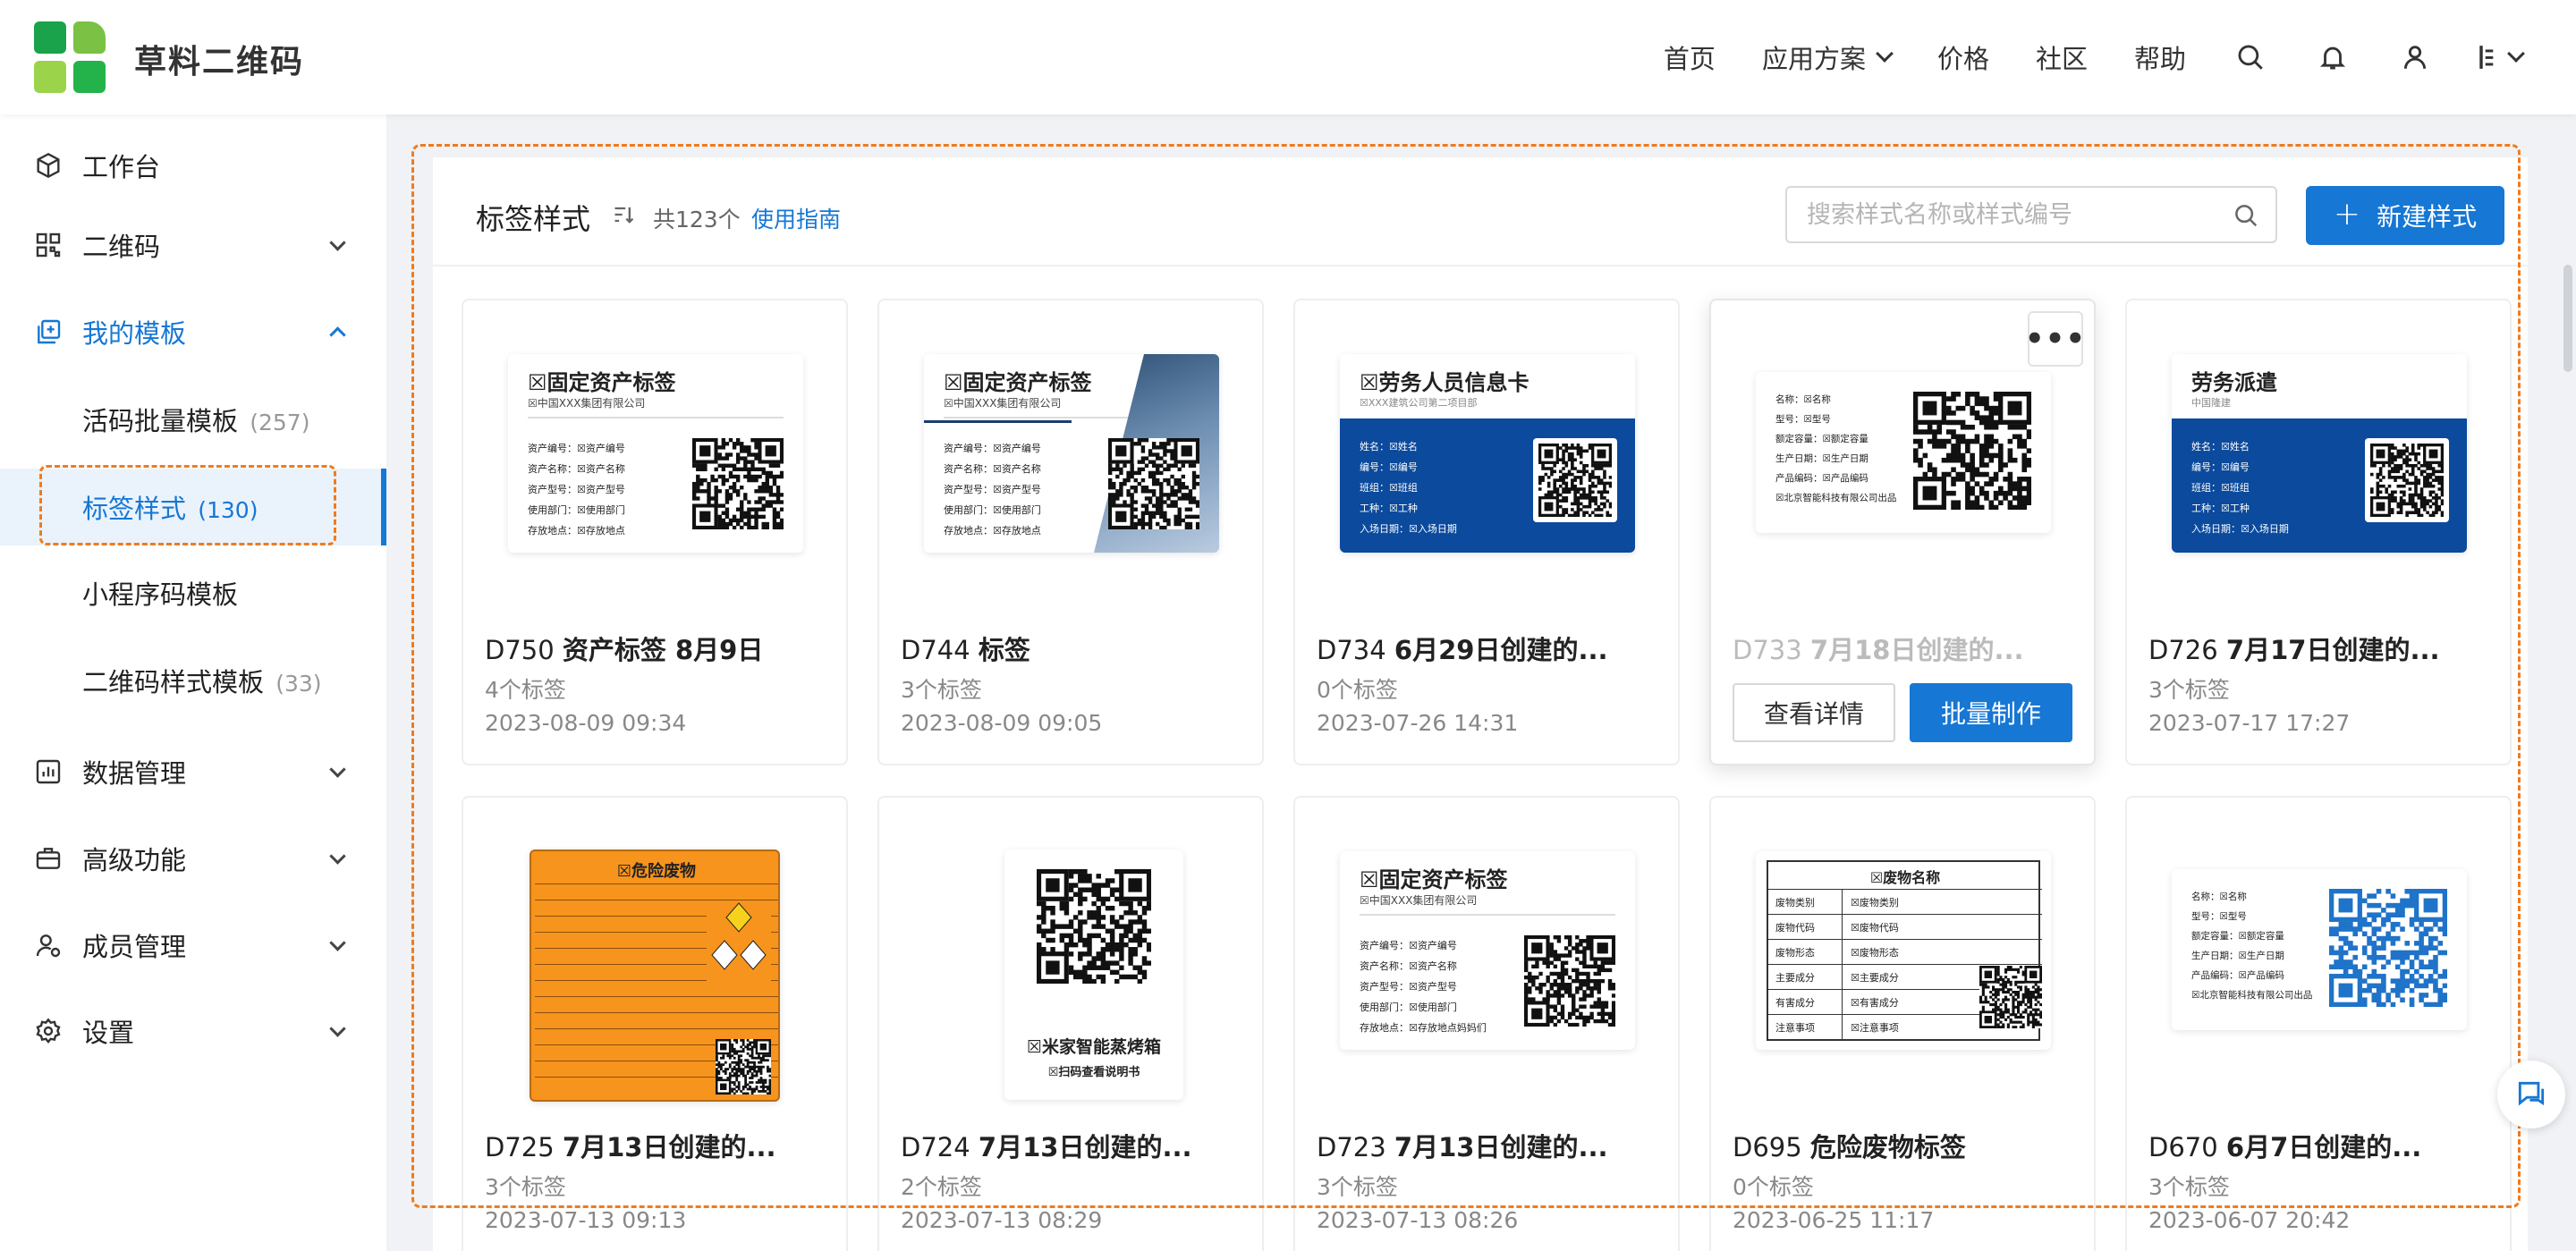 This screenshot has height=1251, width=2576. I want to click on card-name: 资产标签 8月9日, so click(663, 650).